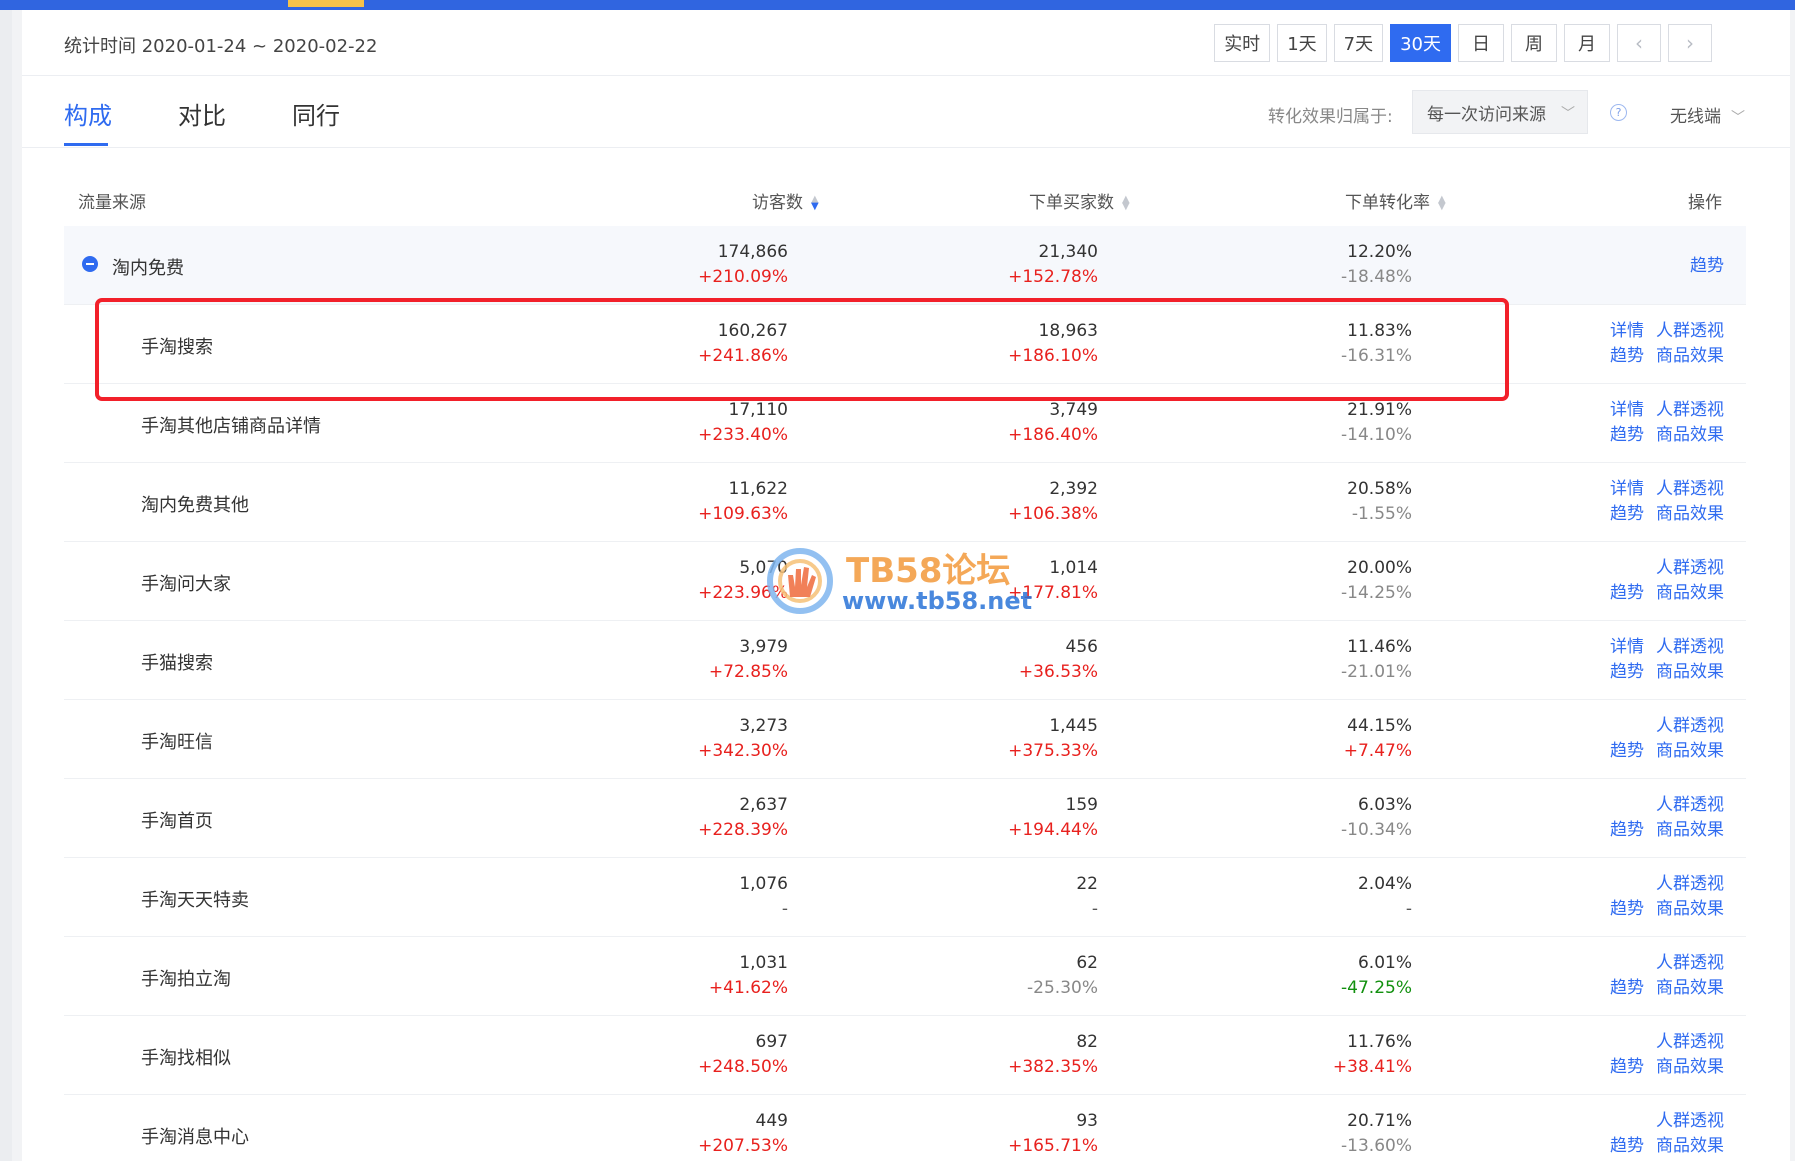  I want to click on visitors-cell: 1,031 +41.62%, so click(748, 976).